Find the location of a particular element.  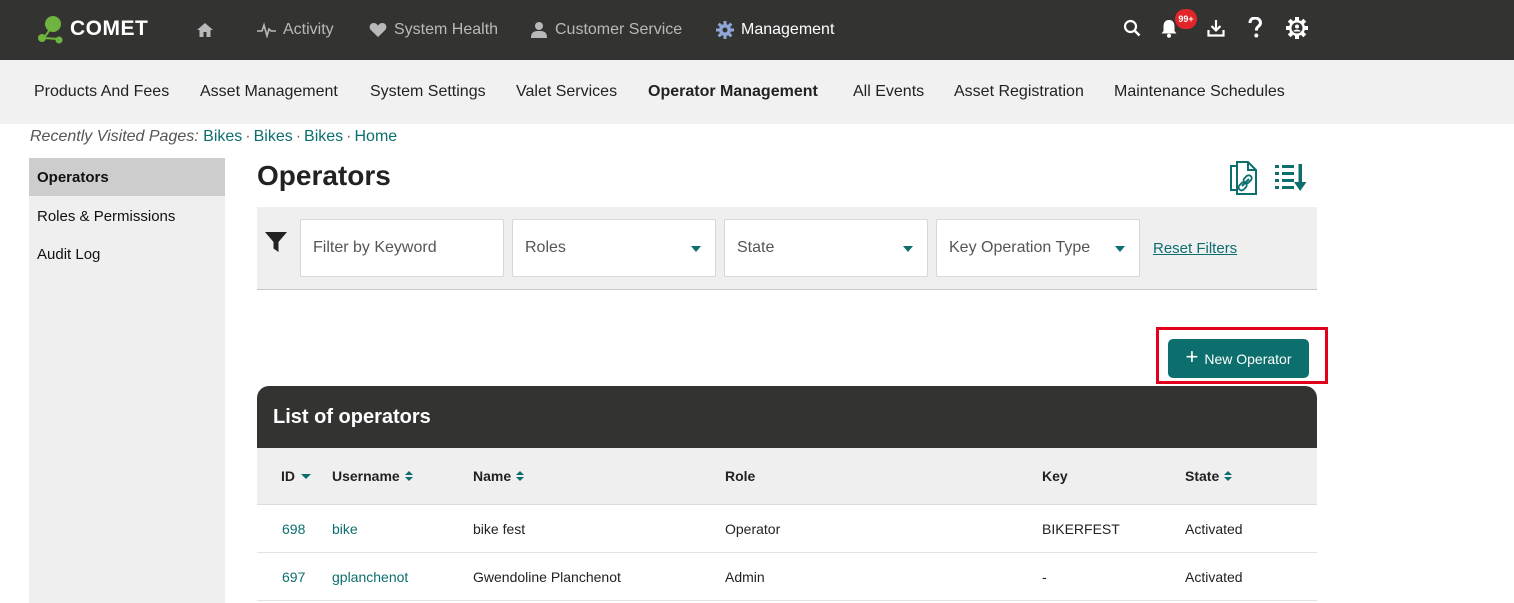

copy-link-icon is located at coordinates (1244, 178).